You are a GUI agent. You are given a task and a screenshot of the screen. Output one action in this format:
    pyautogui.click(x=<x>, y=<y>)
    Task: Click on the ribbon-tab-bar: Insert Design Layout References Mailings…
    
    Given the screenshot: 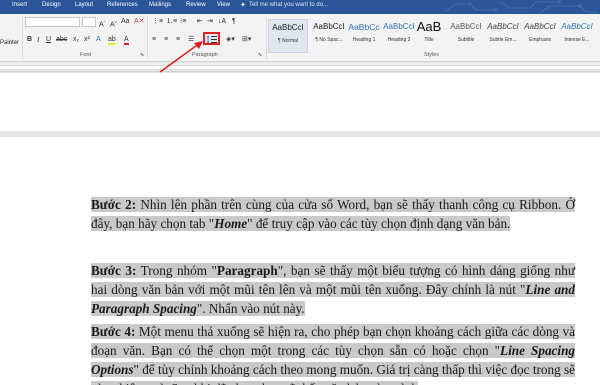 What is the action you would take?
    pyautogui.click(x=300, y=7)
    